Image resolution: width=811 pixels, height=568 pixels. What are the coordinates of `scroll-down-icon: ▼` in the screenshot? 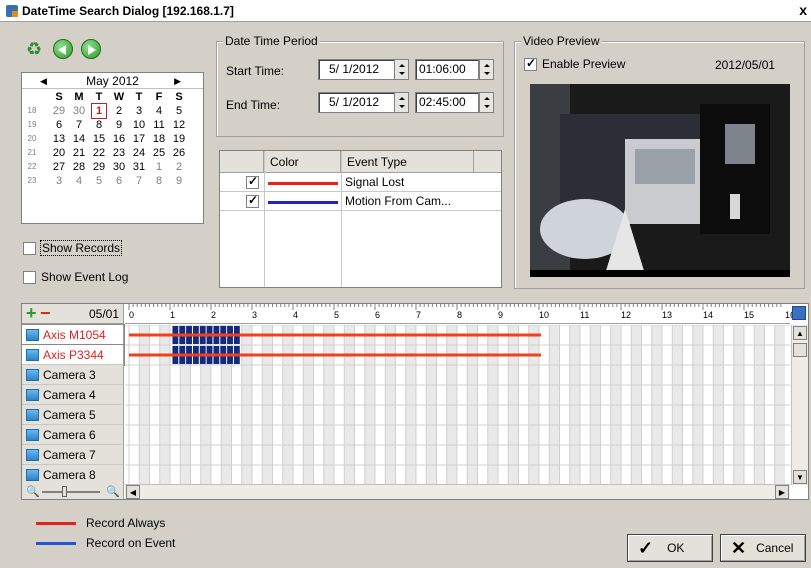 It's located at (800, 477).